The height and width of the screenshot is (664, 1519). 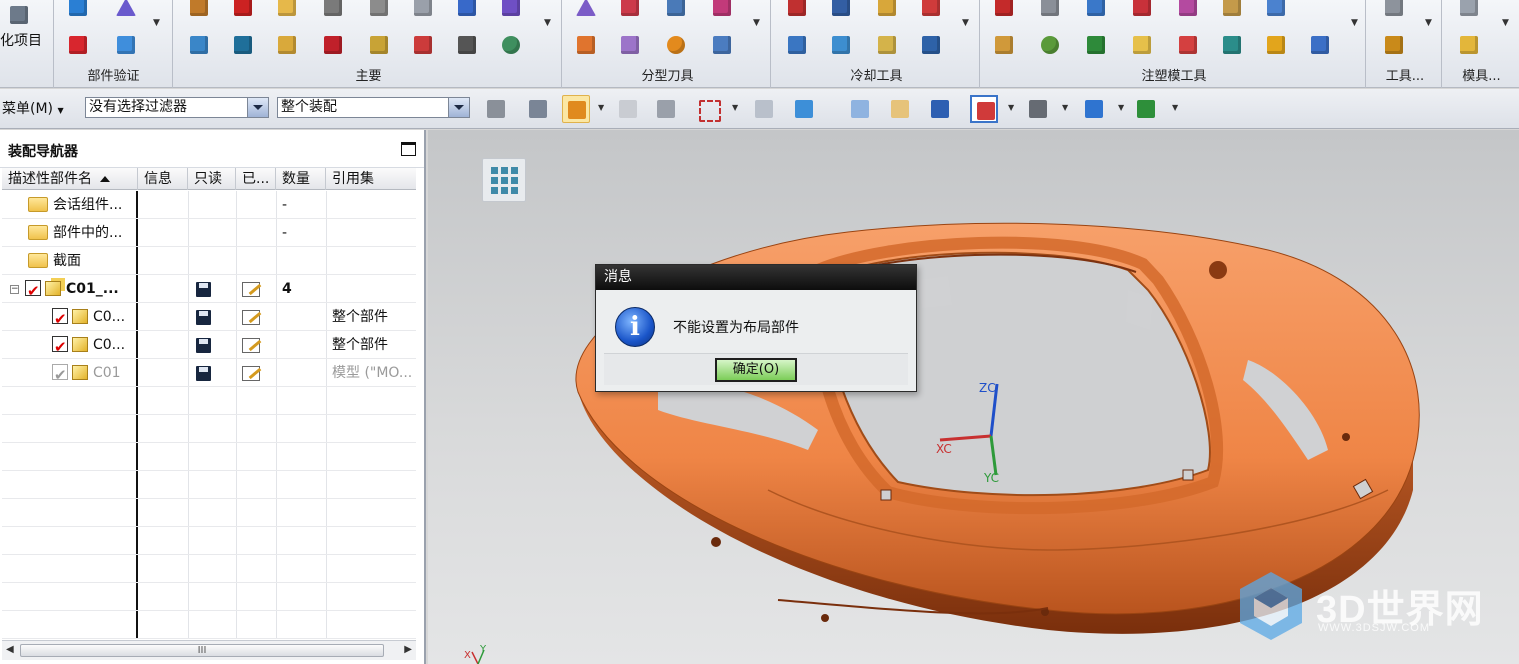 What do you see at coordinates (163, 179) in the screenshot?
I see `column-header-info: 信息` at bounding box center [163, 179].